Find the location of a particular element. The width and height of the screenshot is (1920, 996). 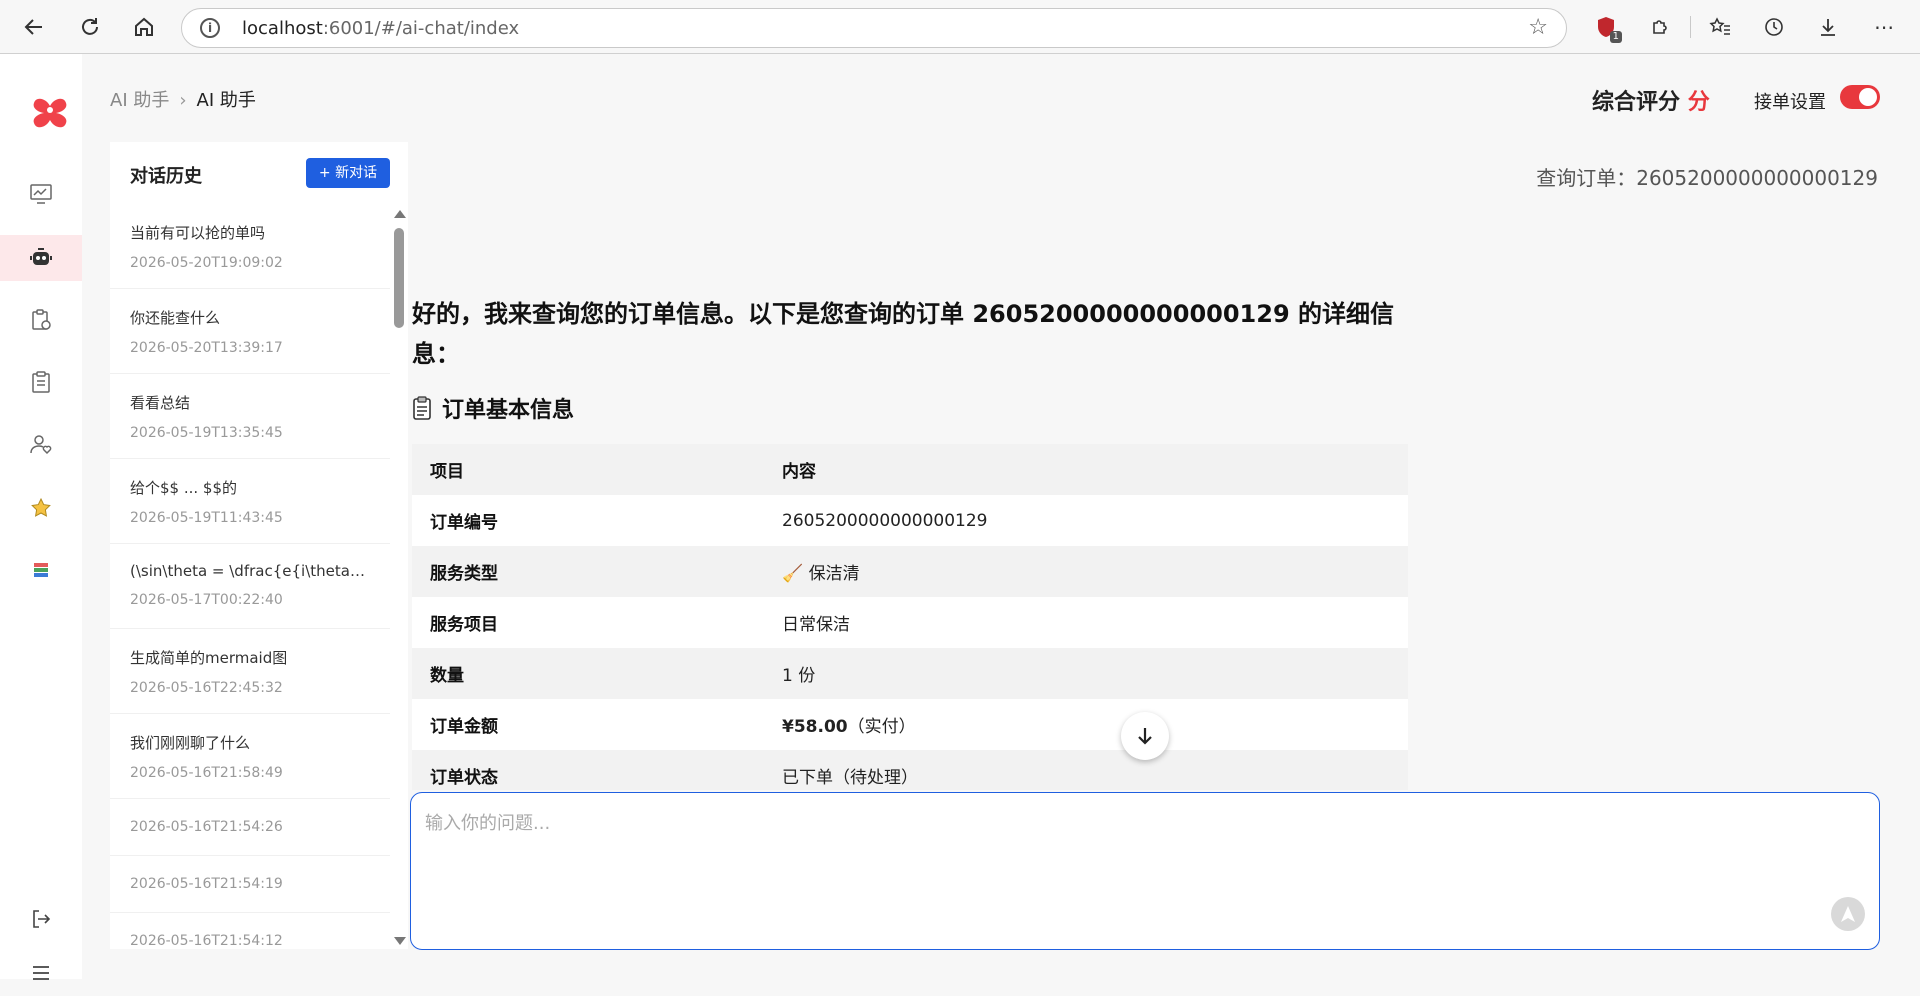

nav-orders-add is located at coordinates (41, 320).